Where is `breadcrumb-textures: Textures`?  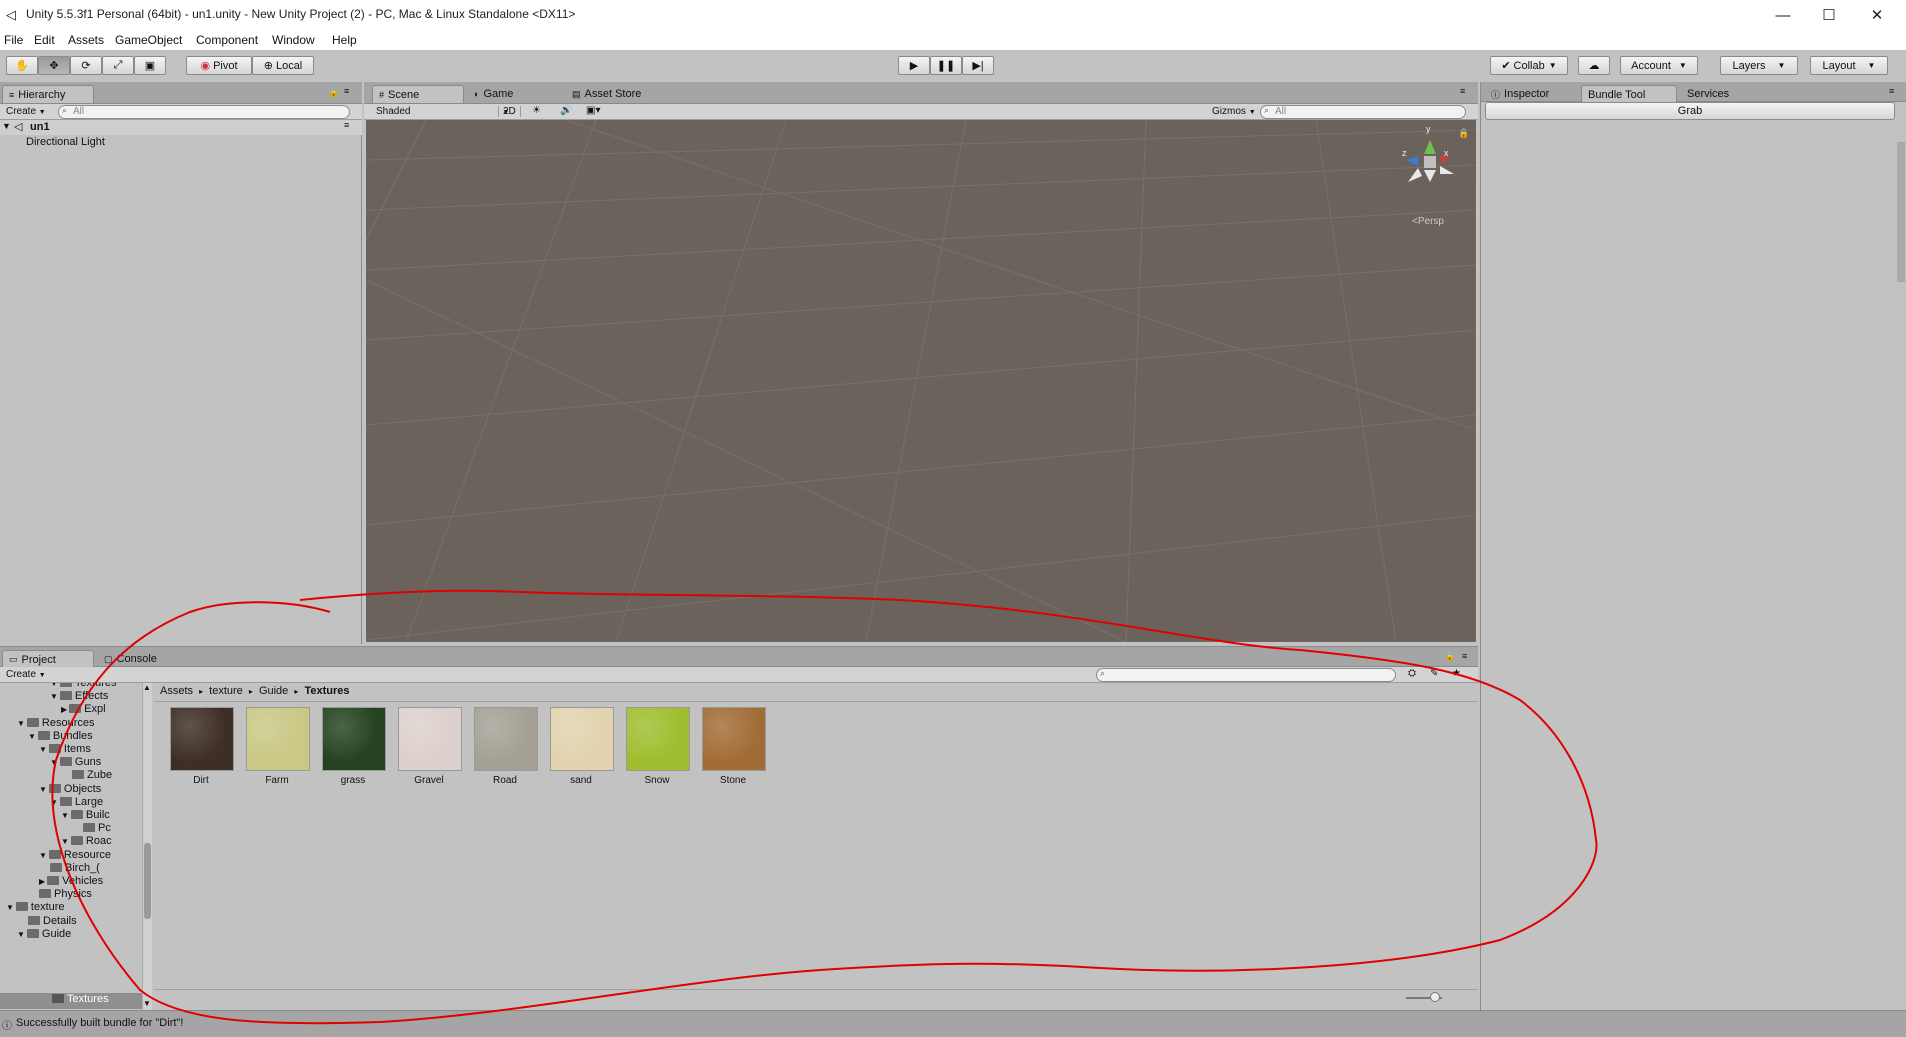 breadcrumb-textures: Textures is located at coordinates (326, 691).